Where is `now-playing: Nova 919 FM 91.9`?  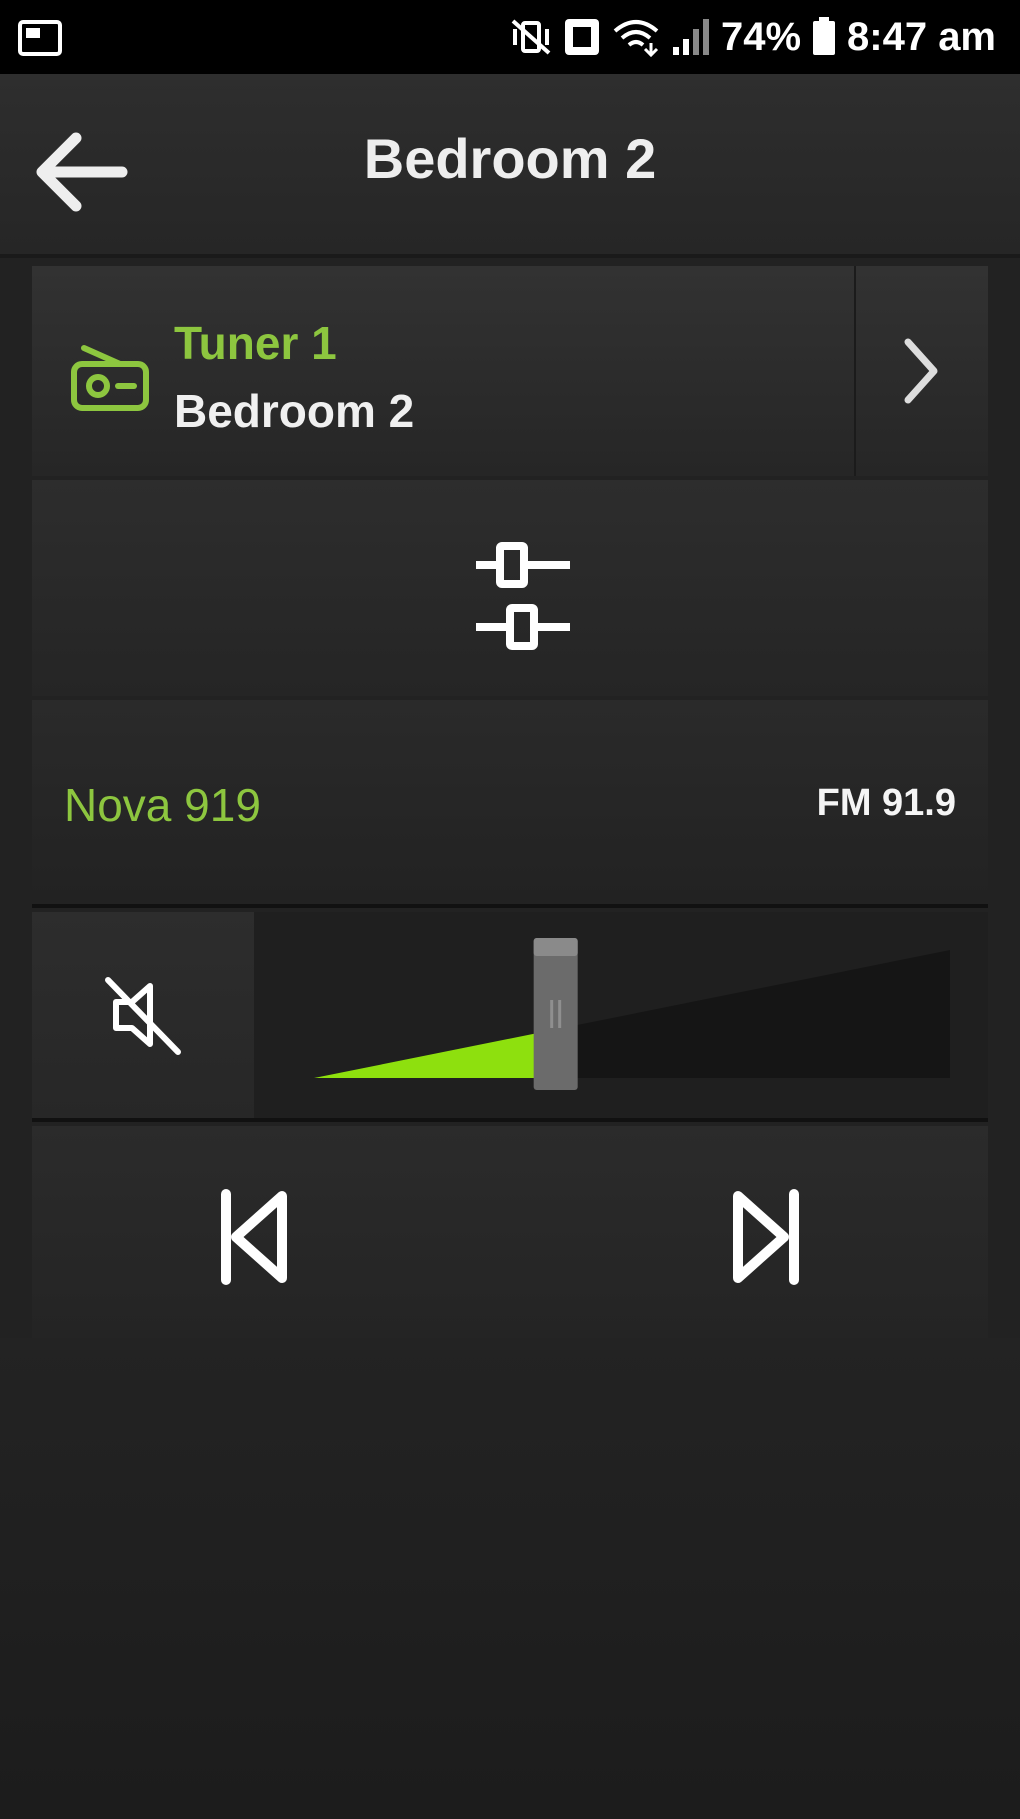
now-playing: Nova 919 FM 91.9 is located at coordinates (510, 804).